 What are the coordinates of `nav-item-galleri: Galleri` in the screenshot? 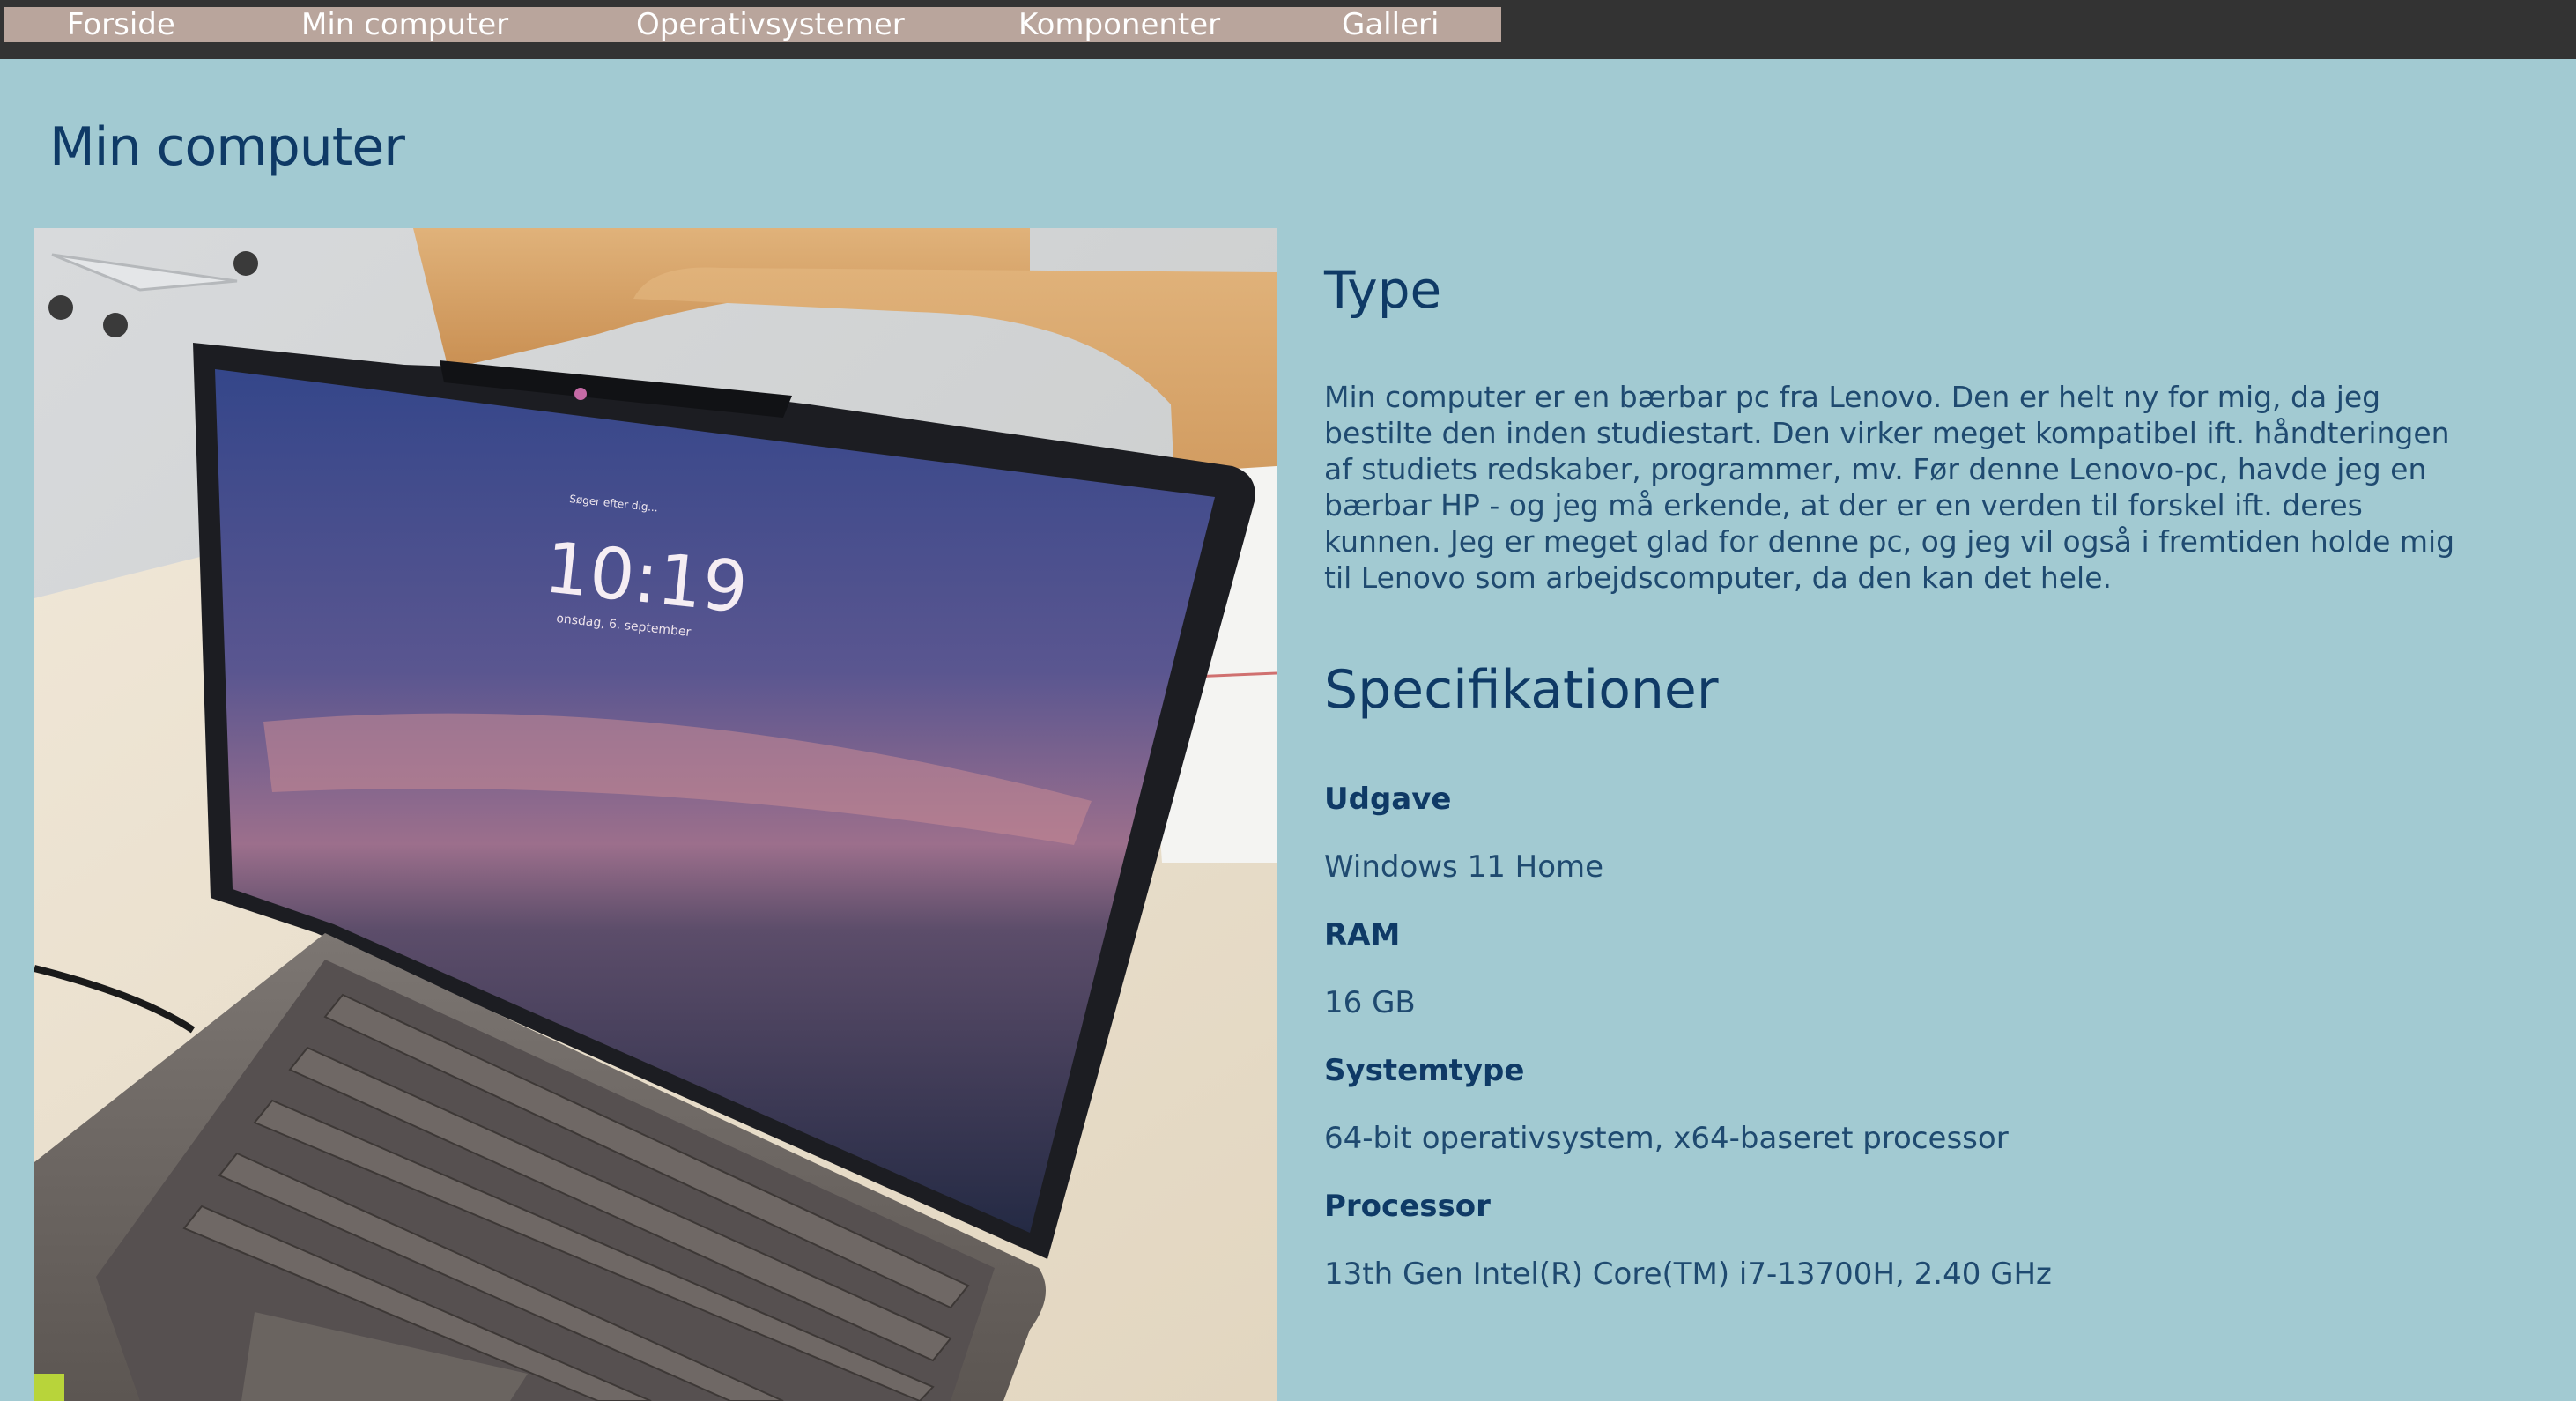 It's located at (1391, 24).